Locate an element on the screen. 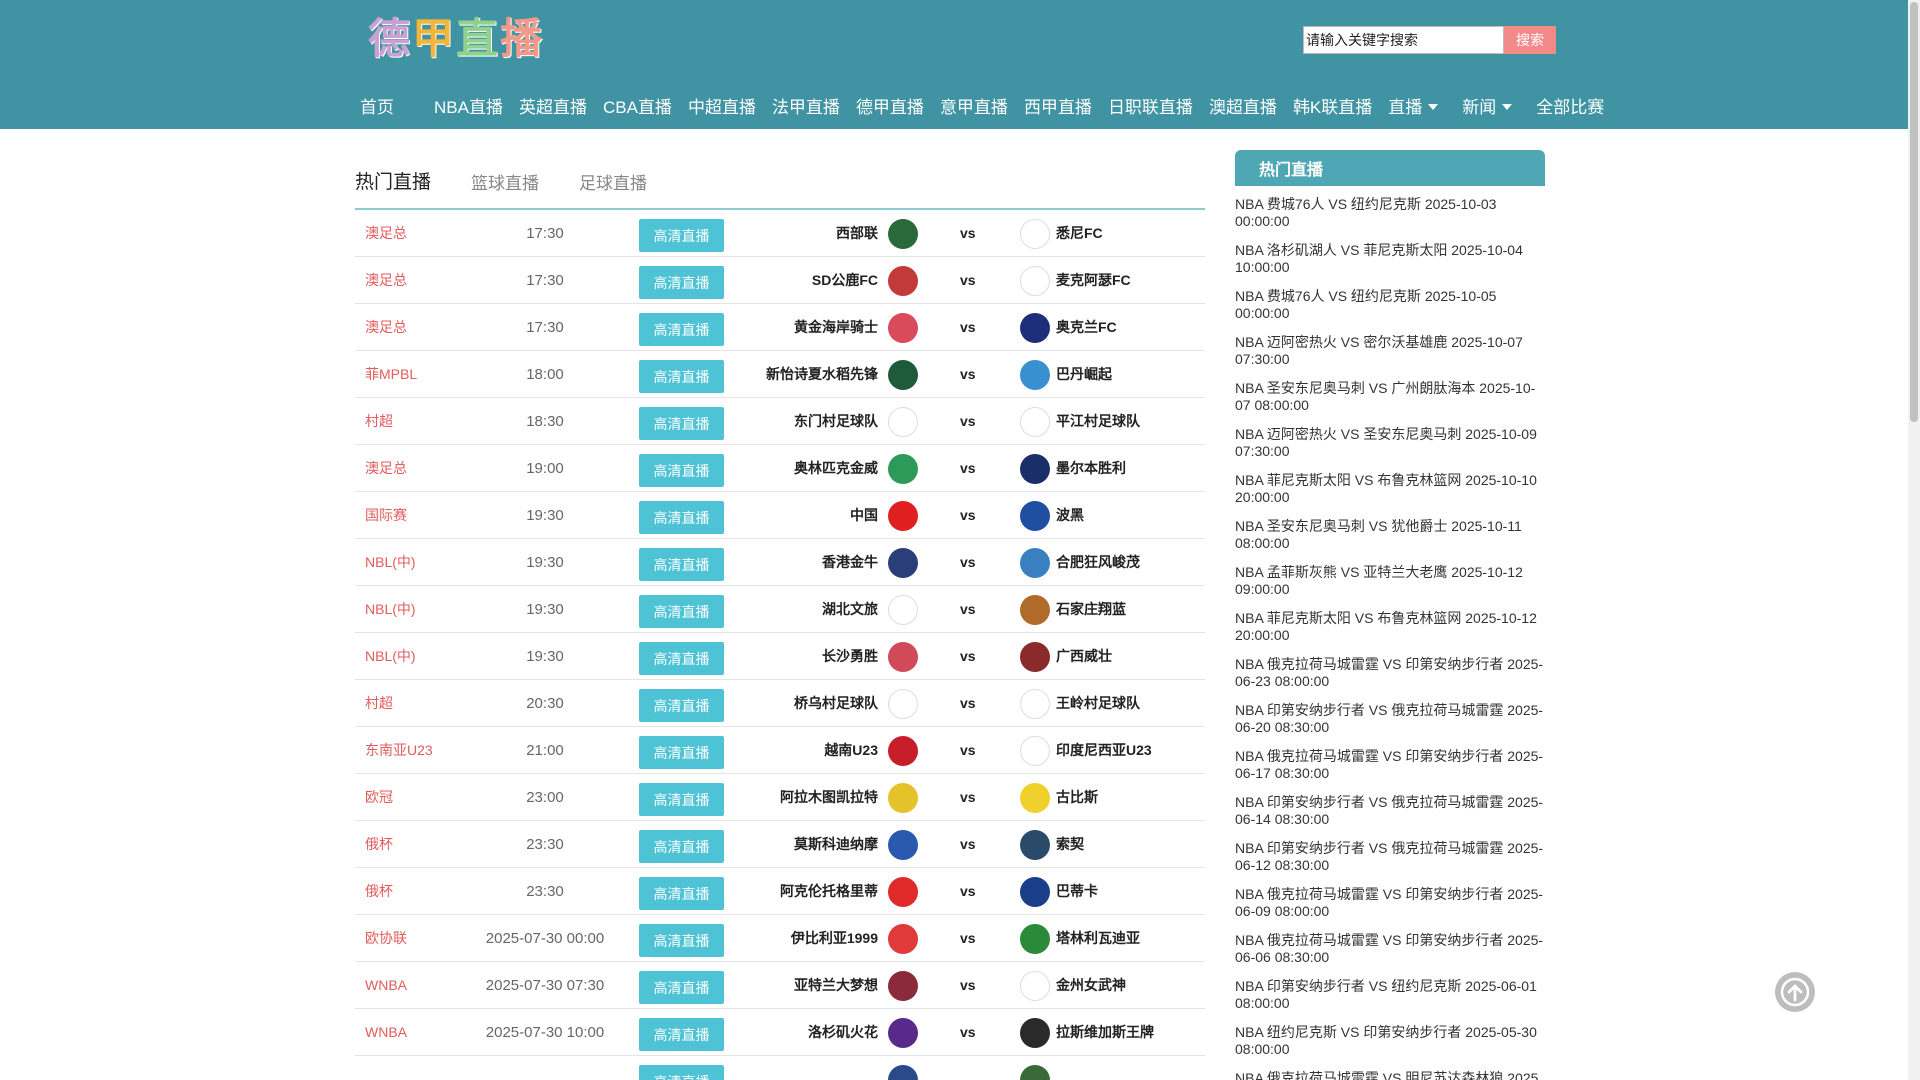 The image size is (1920, 1080). nav-item: 日职联直播 is located at coordinates (1150, 105).